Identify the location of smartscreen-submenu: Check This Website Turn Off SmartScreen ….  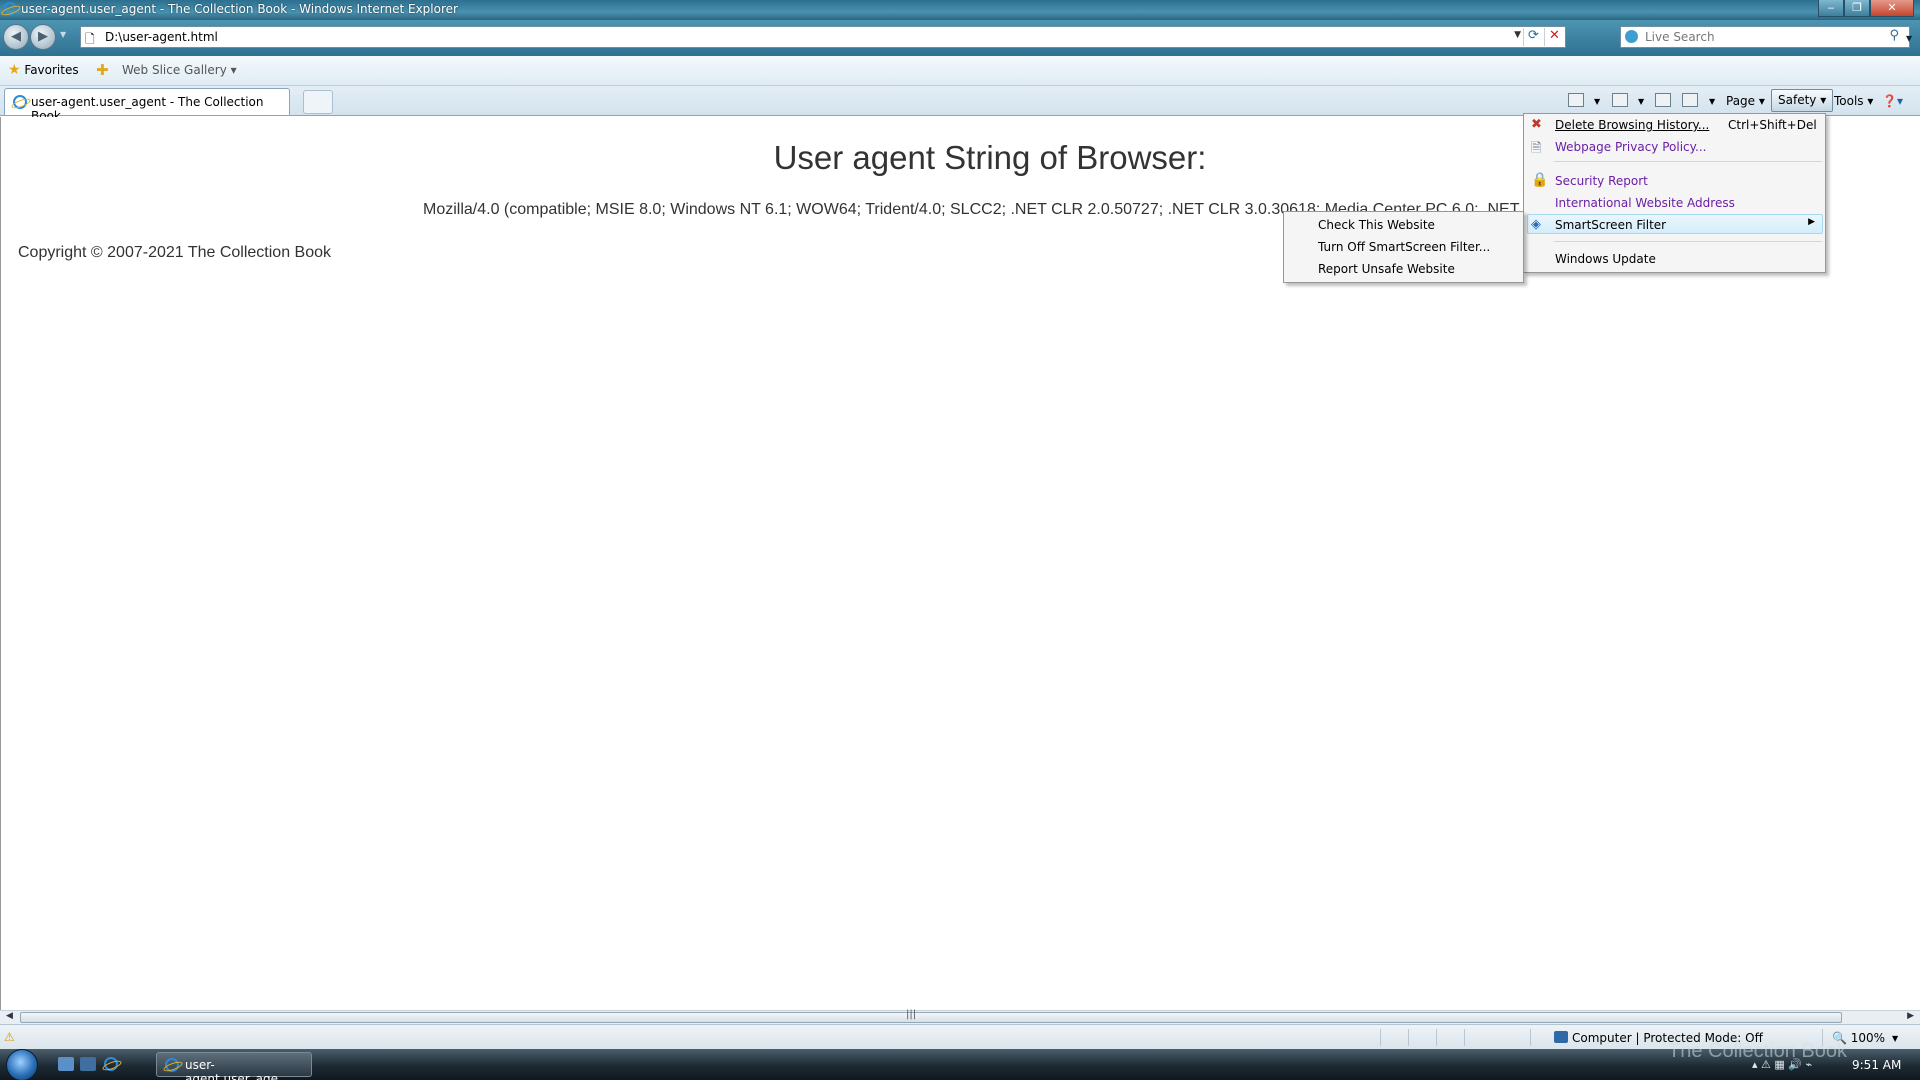
(1403, 247).